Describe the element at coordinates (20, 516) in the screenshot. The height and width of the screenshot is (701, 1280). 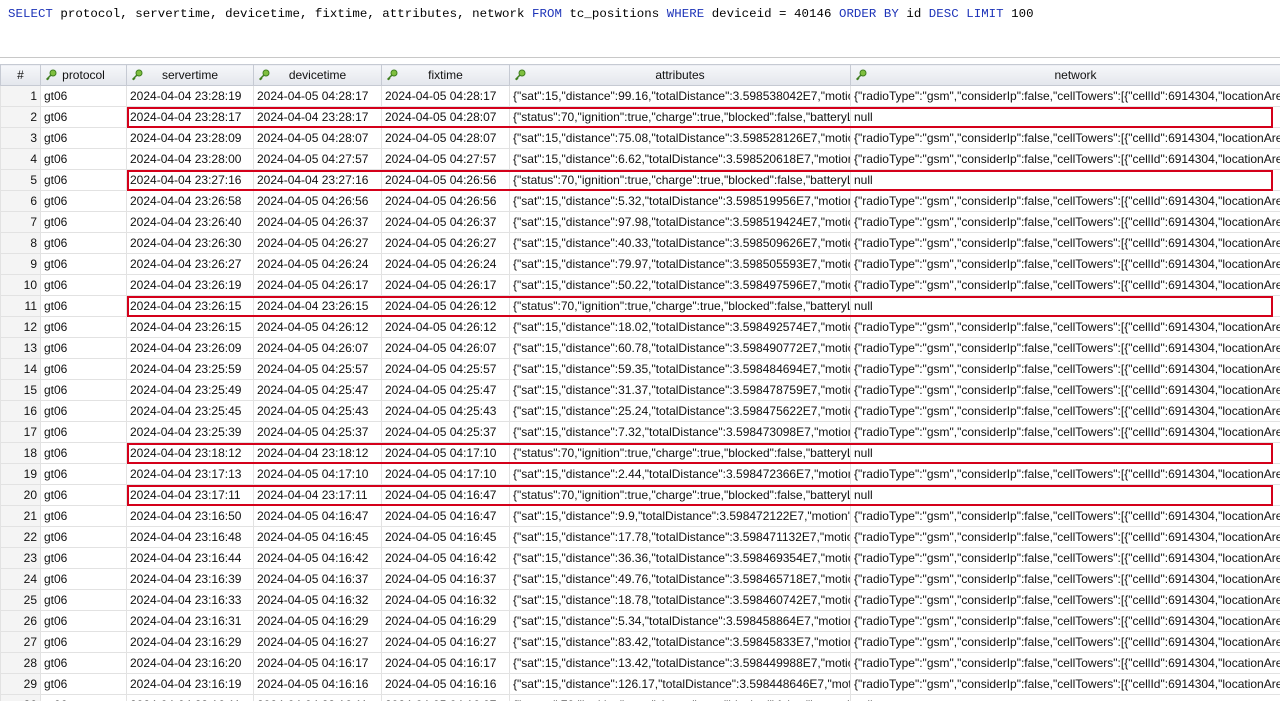
I see `row-number: 21` at that location.